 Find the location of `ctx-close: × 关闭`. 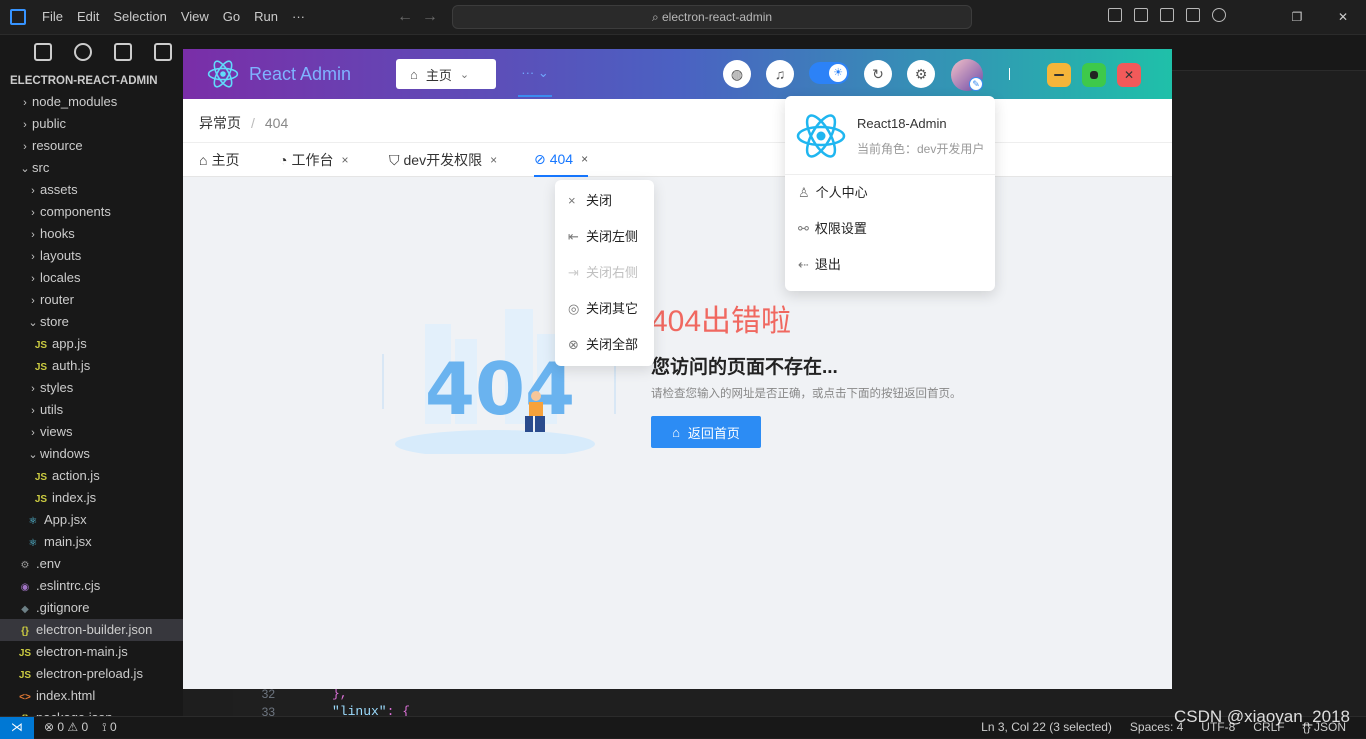

ctx-close: × 关闭 is located at coordinates (604, 203).